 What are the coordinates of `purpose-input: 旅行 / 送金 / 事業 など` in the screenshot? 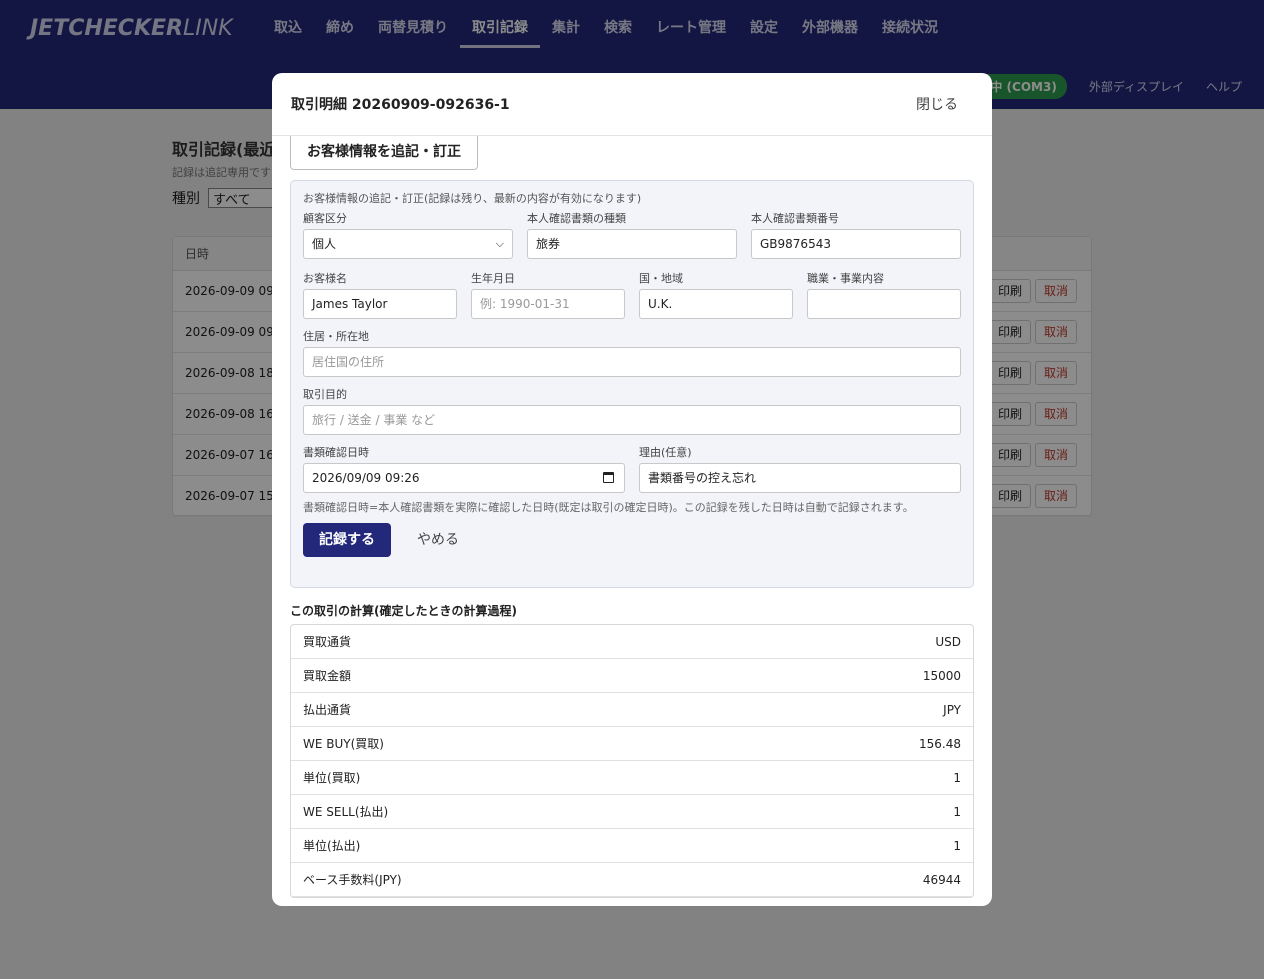 It's located at (632, 420).